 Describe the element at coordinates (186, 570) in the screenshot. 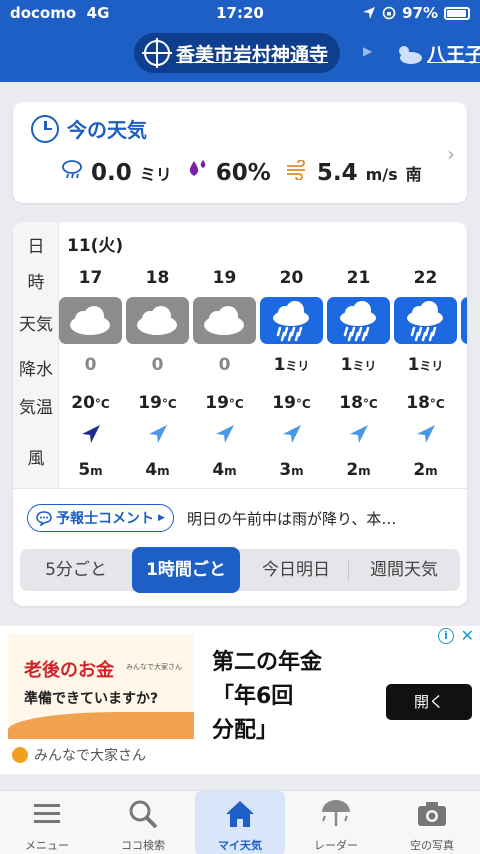

I see `tab-hourly: 1時間ごと` at that location.